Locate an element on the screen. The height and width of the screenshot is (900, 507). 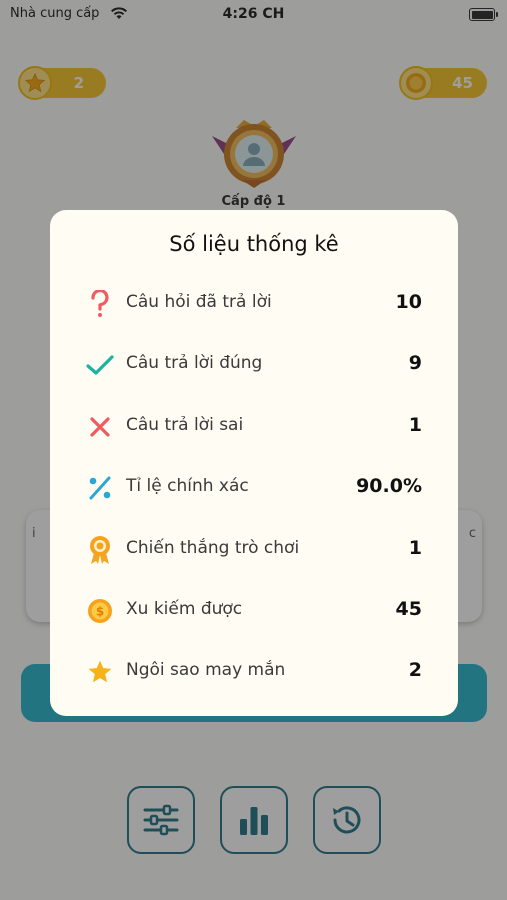
stat-row-lucky-stars: Ngôi sao may mắn 2 is located at coordinates (254, 676).